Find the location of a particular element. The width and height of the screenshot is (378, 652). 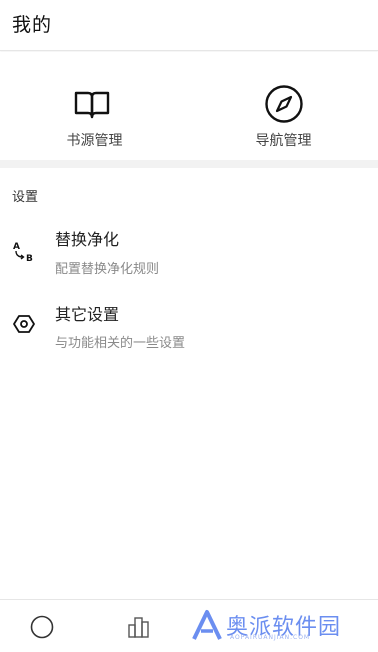

book-open-icon is located at coordinates (92, 105).